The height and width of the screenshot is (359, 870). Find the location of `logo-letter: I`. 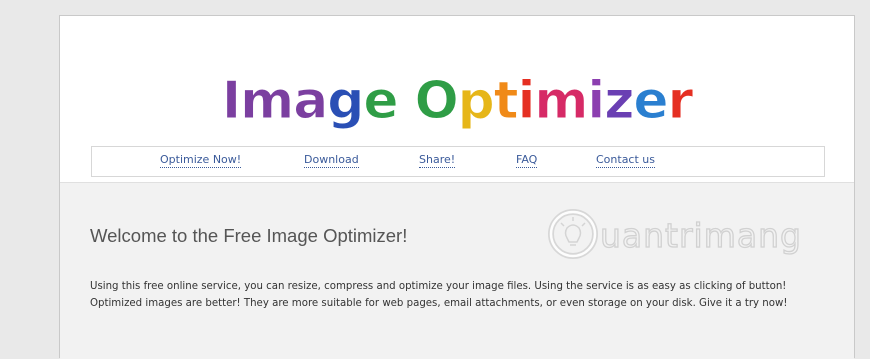

logo-letter: I is located at coordinates (231, 101).